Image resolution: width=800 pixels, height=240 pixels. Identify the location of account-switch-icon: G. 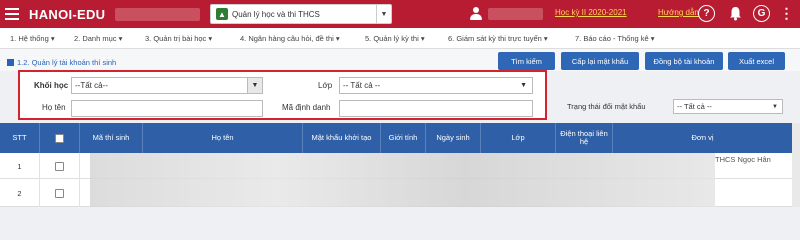
(761, 13).